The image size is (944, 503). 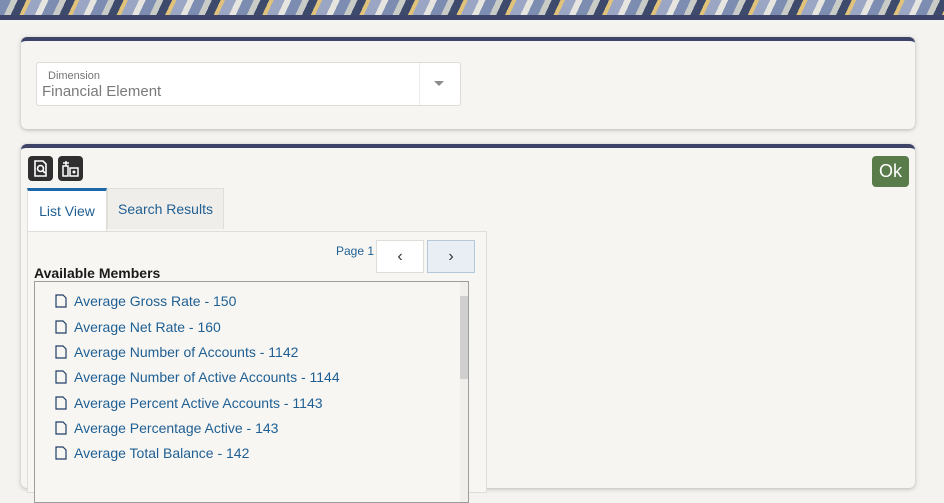 I want to click on dimension-label: Dimension, so click(x=74, y=76).